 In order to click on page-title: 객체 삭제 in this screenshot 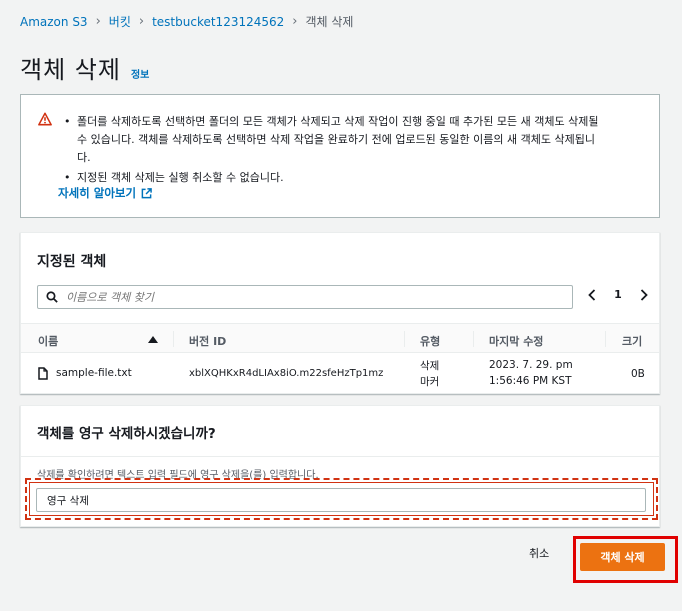, I will do `click(70, 70)`.